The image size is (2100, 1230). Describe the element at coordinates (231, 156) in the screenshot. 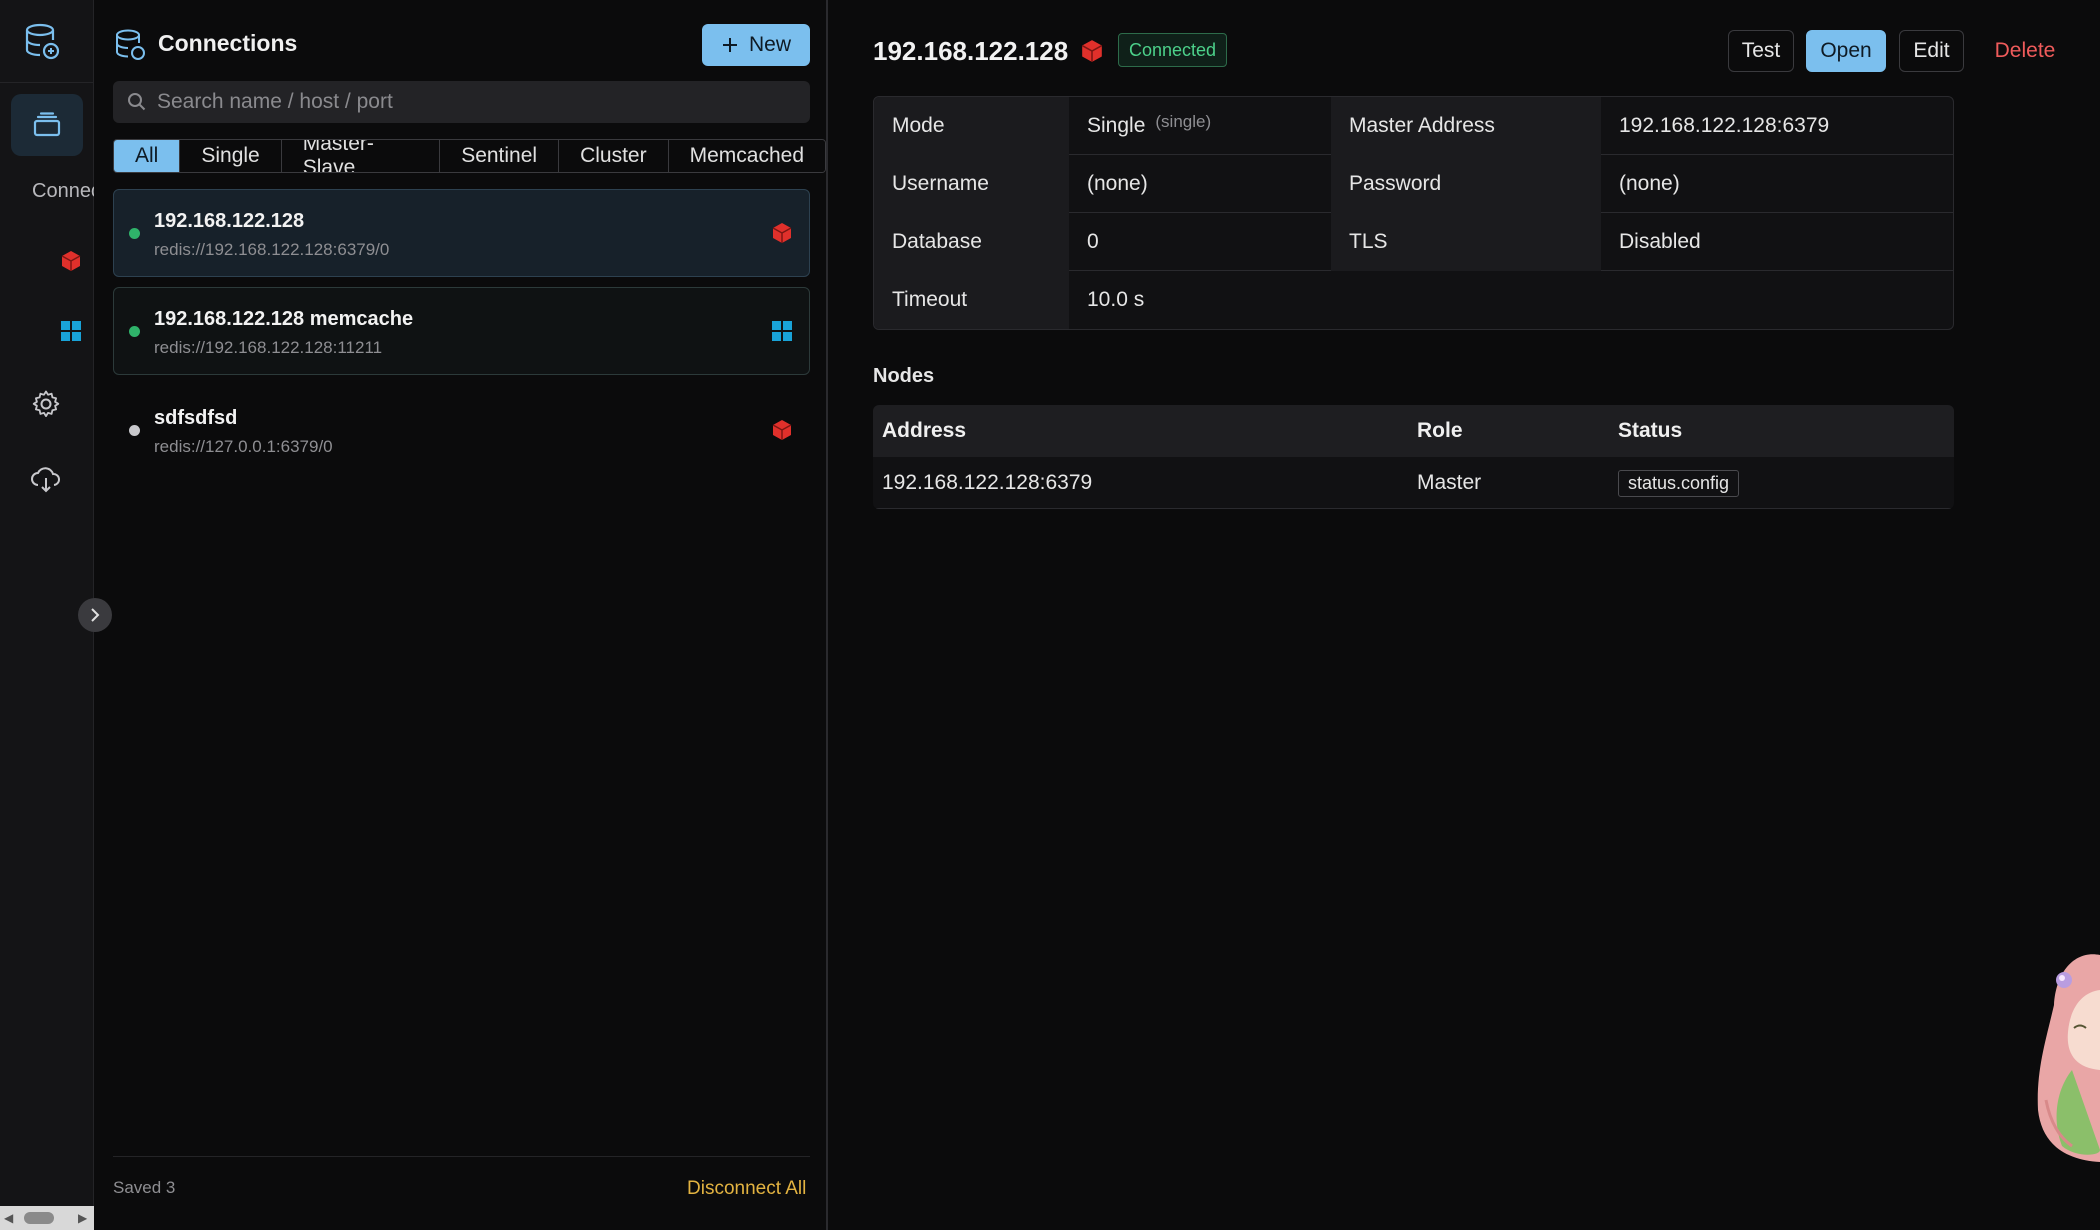

I see `tab-single: Single` at that location.